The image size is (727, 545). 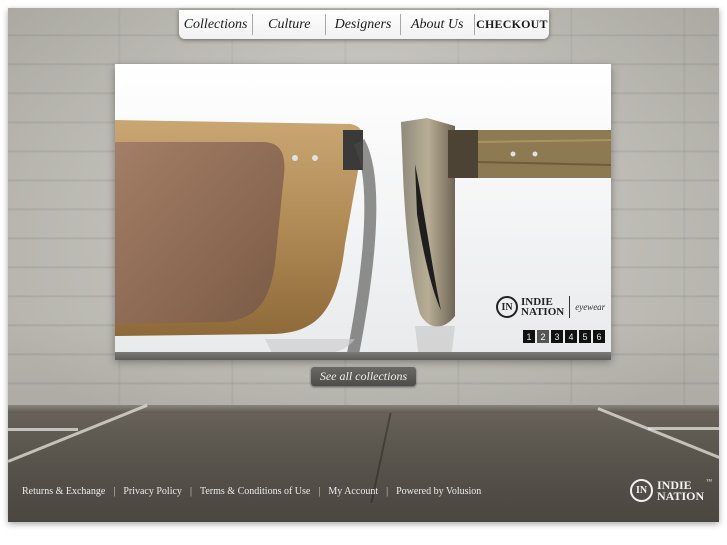 I want to click on brand-tagline: eyewear, so click(x=590, y=307).